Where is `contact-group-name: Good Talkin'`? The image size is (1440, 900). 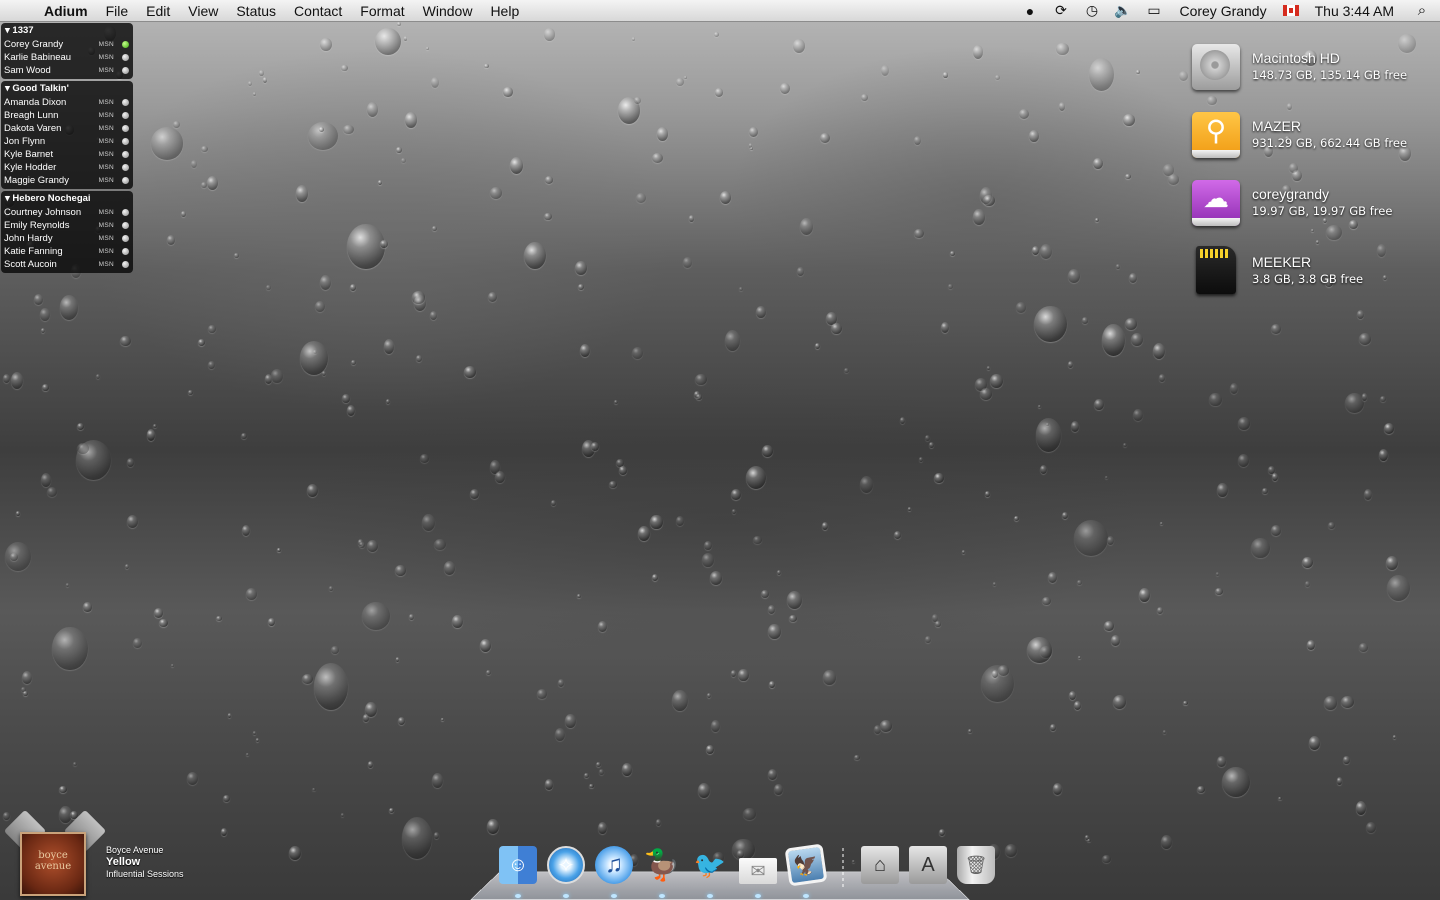
contact-group-name: Good Talkin' is located at coordinates (40, 88).